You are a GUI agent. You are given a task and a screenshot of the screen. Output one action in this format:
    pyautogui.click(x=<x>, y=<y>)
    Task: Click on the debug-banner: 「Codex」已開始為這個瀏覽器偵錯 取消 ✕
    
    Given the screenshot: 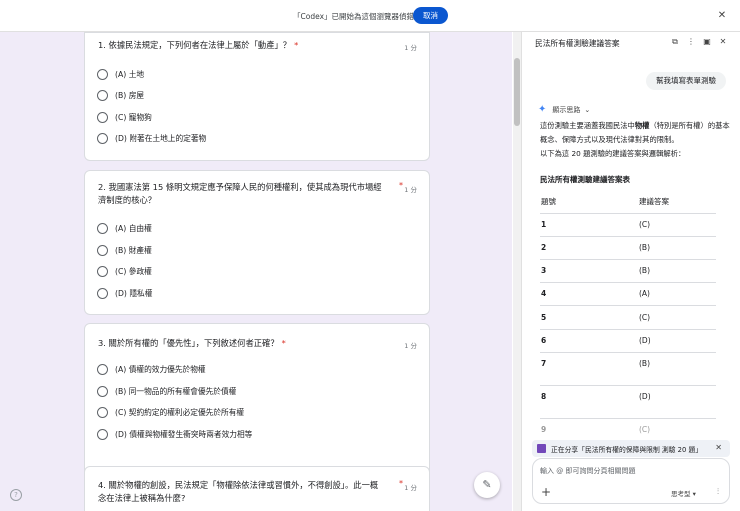 What is the action you would take?
    pyautogui.click(x=370, y=16)
    